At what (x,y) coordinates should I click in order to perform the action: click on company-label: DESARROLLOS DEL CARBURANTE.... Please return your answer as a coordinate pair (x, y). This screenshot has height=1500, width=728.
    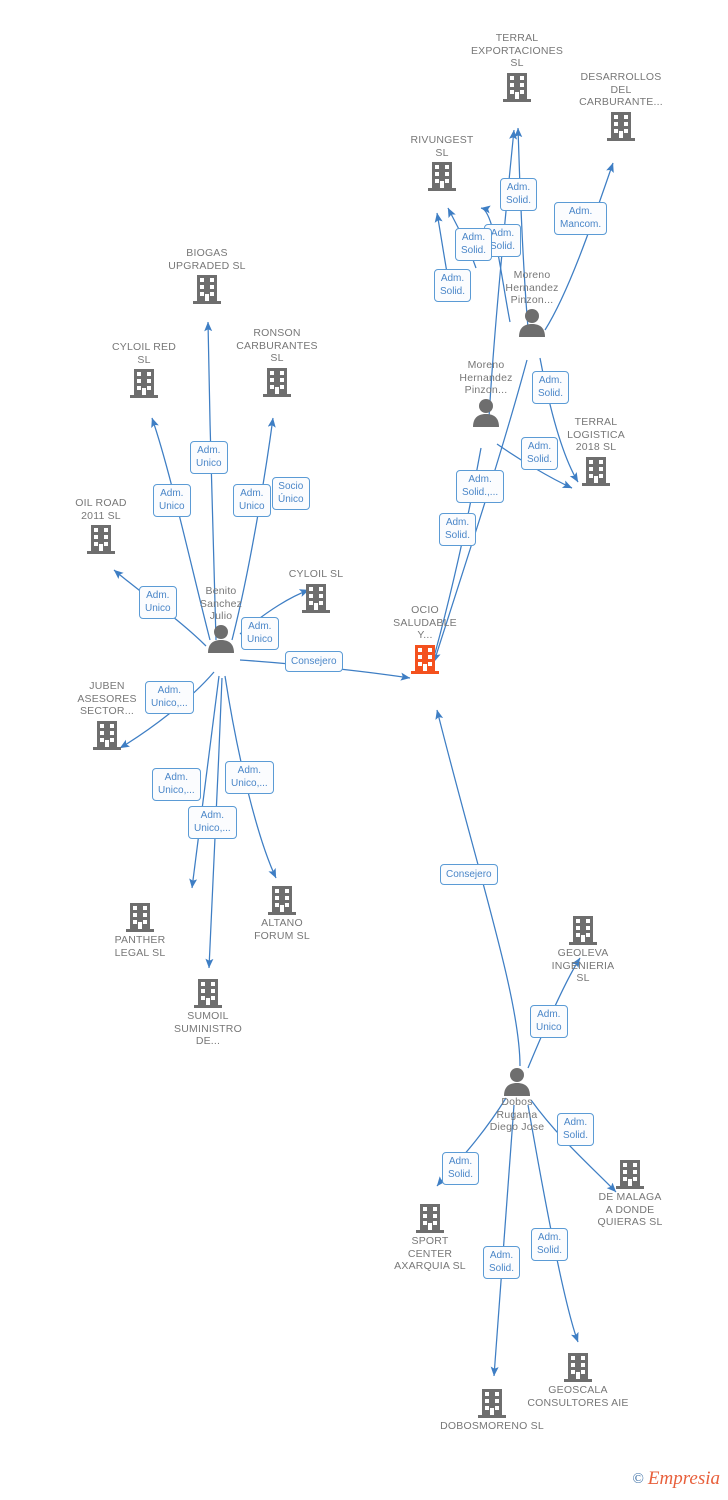
    Looking at the image, I should click on (621, 89).